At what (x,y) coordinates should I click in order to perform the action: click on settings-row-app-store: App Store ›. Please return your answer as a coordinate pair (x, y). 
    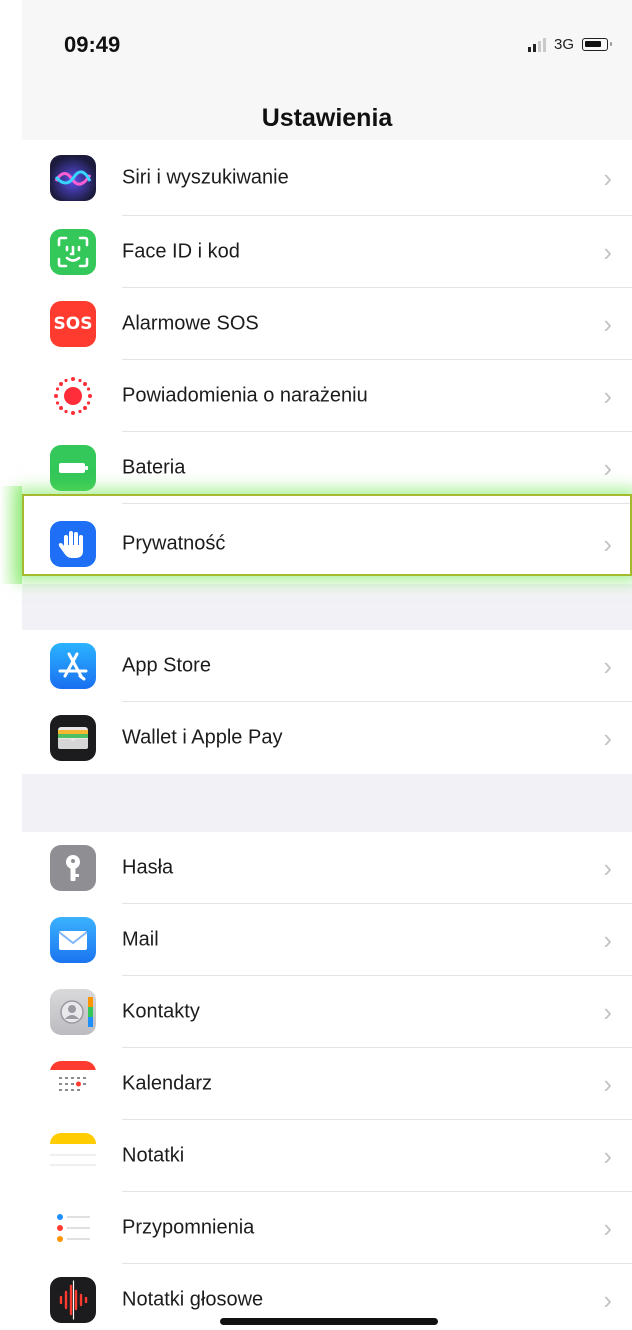
    Looking at the image, I should click on (327, 666).